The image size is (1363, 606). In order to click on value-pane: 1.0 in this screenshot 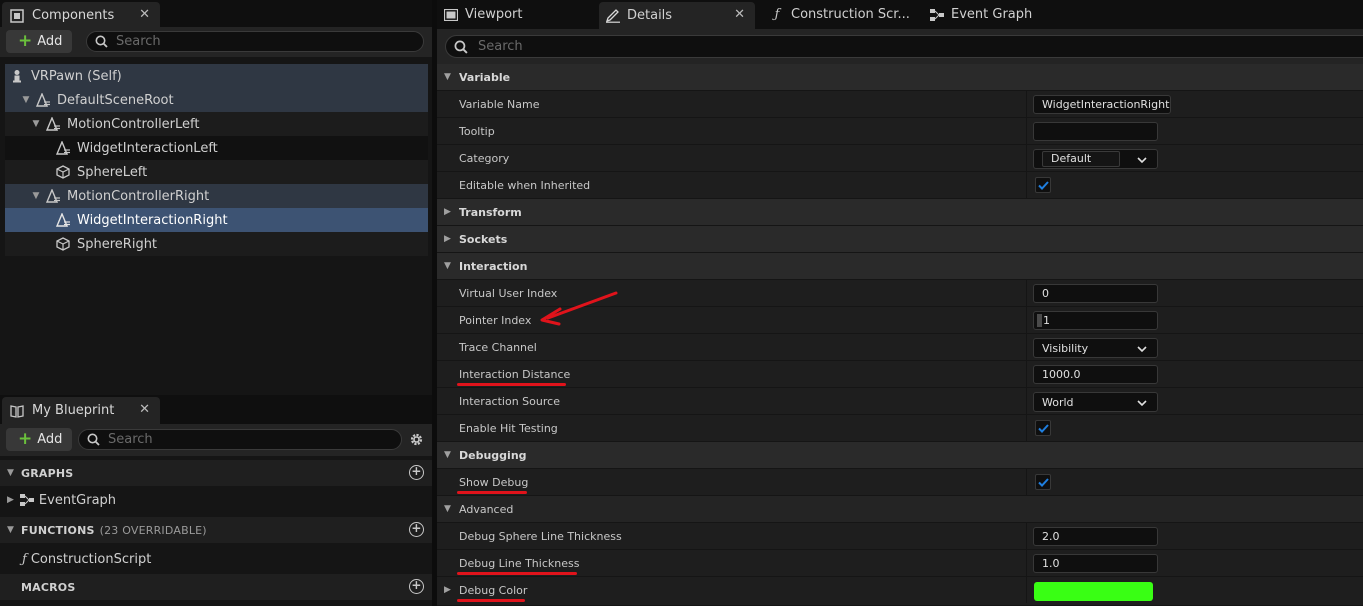, I will do `click(1194, 563)`.